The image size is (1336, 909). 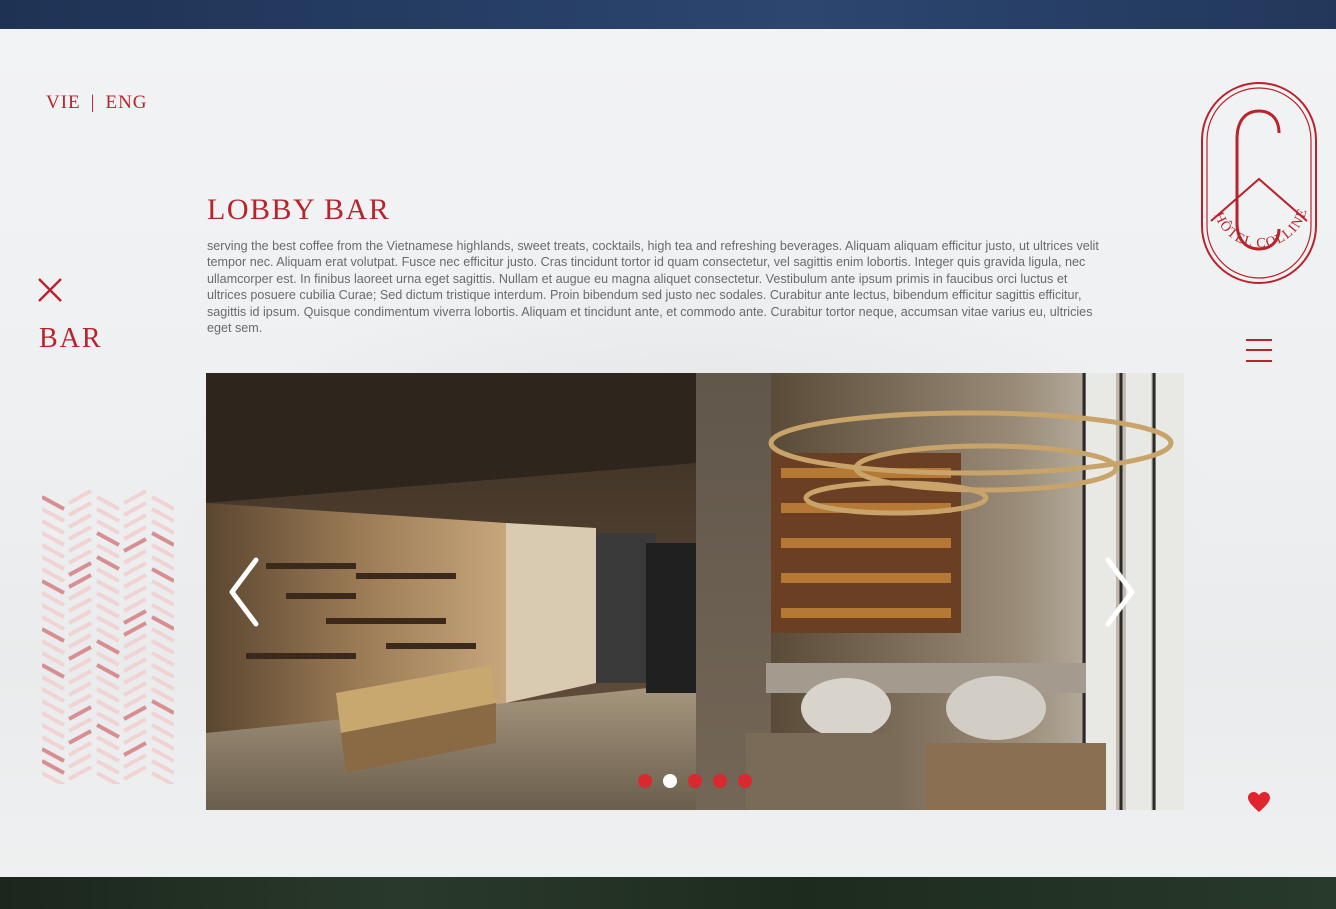 I want to click on slider-dots, so click(x=695, y=781).